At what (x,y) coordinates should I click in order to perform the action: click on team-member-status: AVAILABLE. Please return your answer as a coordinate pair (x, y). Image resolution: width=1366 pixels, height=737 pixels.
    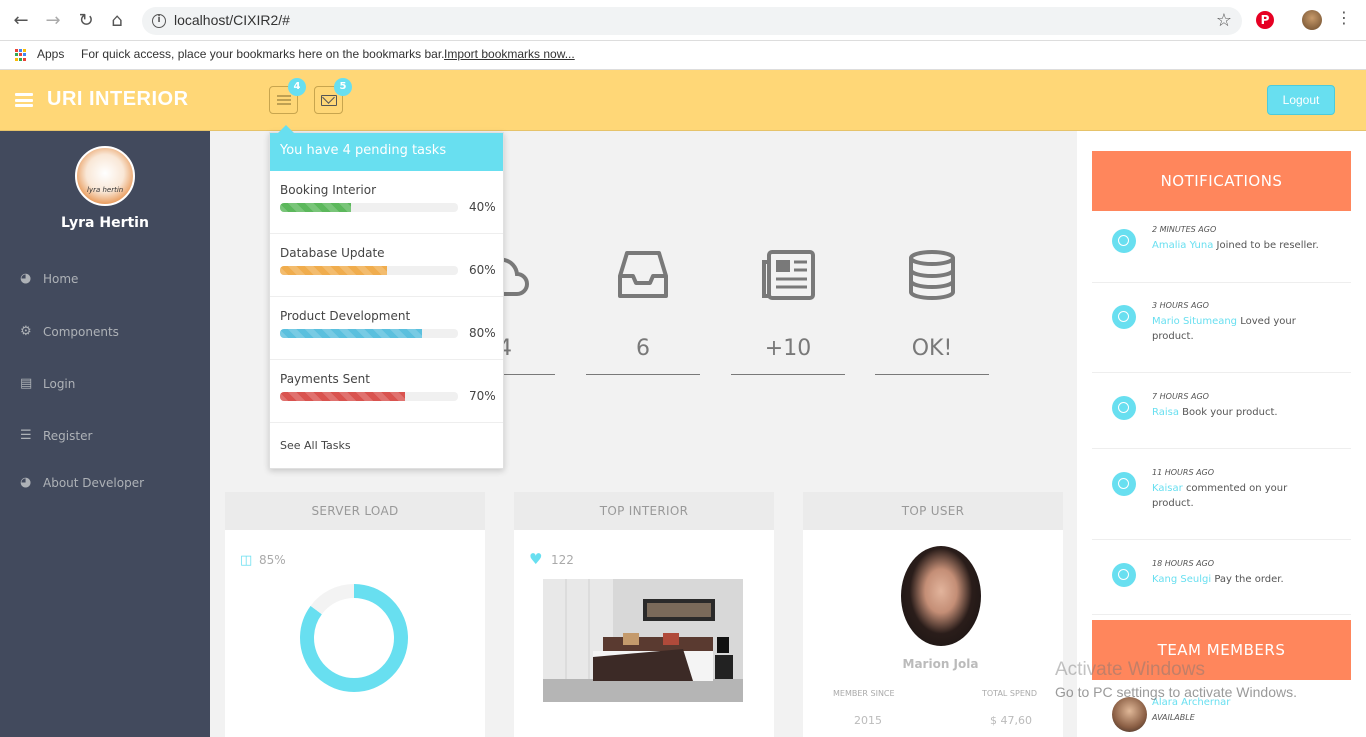
    Looking at the image, I should click on (1173, 717).